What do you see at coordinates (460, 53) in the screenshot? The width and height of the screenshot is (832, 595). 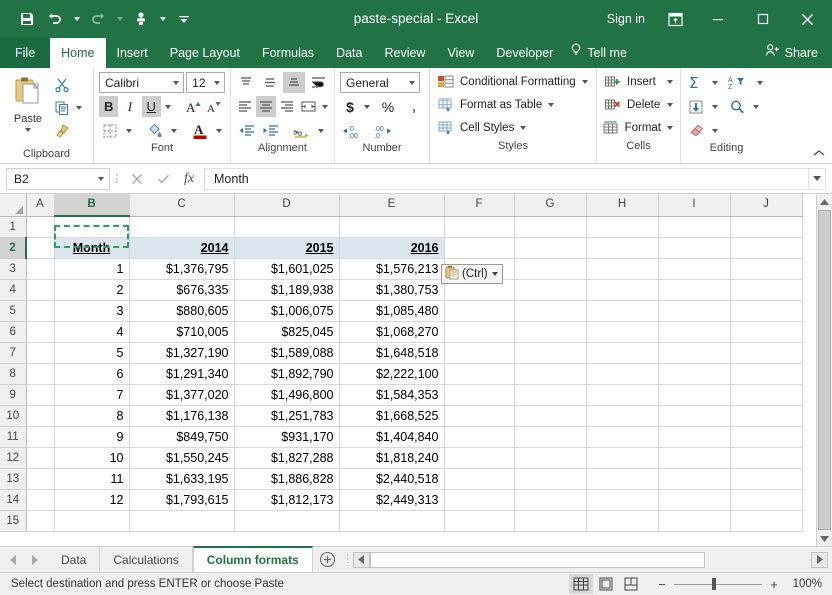 I see `tab-view: View` at bounding box center [460, 53].